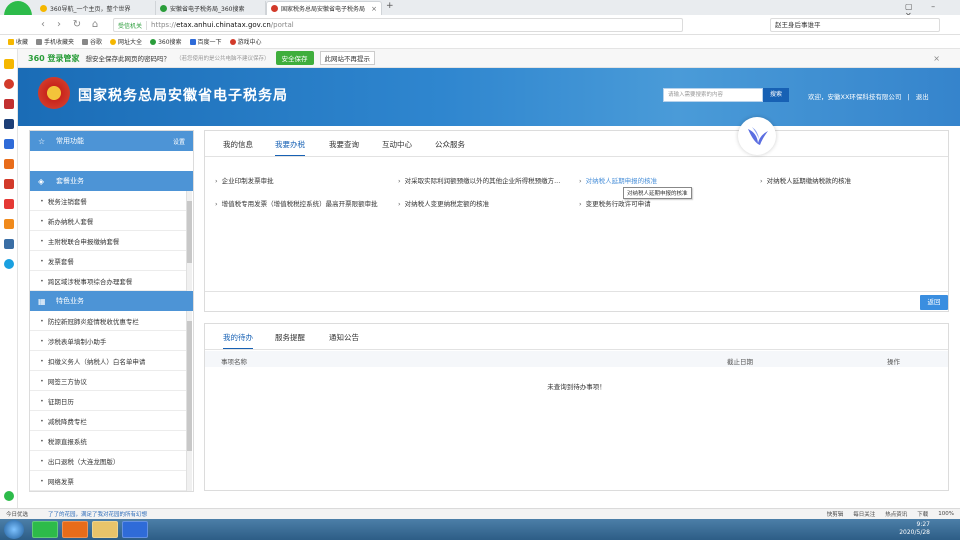 This screenshot has width=960, height=540. Describe the element at coordinates (95, 25) in the screenshot. I see `home-icon: ⌂` at that location.